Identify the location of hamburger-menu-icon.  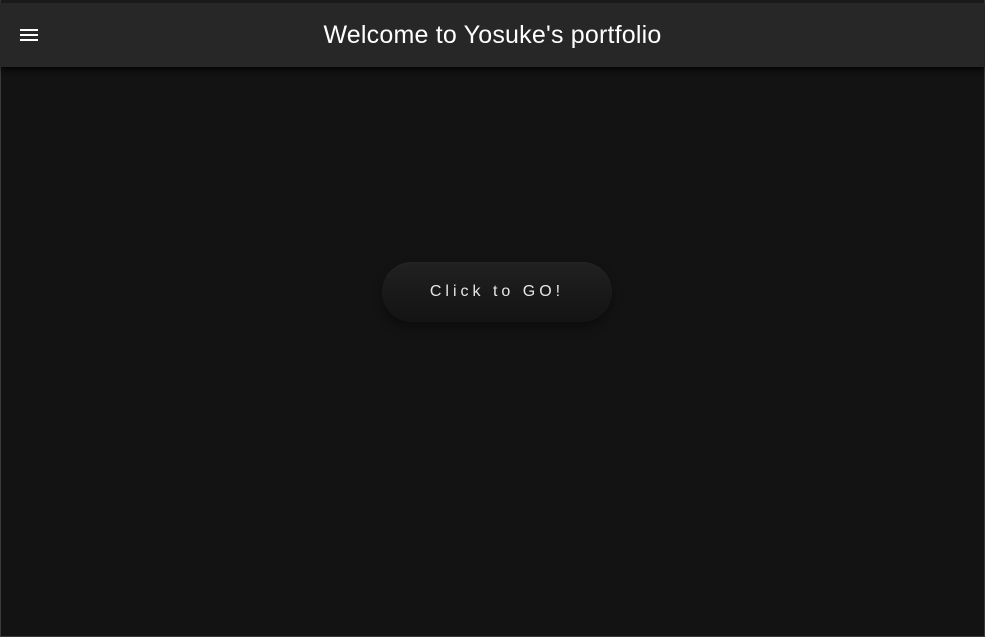
(29, 35).